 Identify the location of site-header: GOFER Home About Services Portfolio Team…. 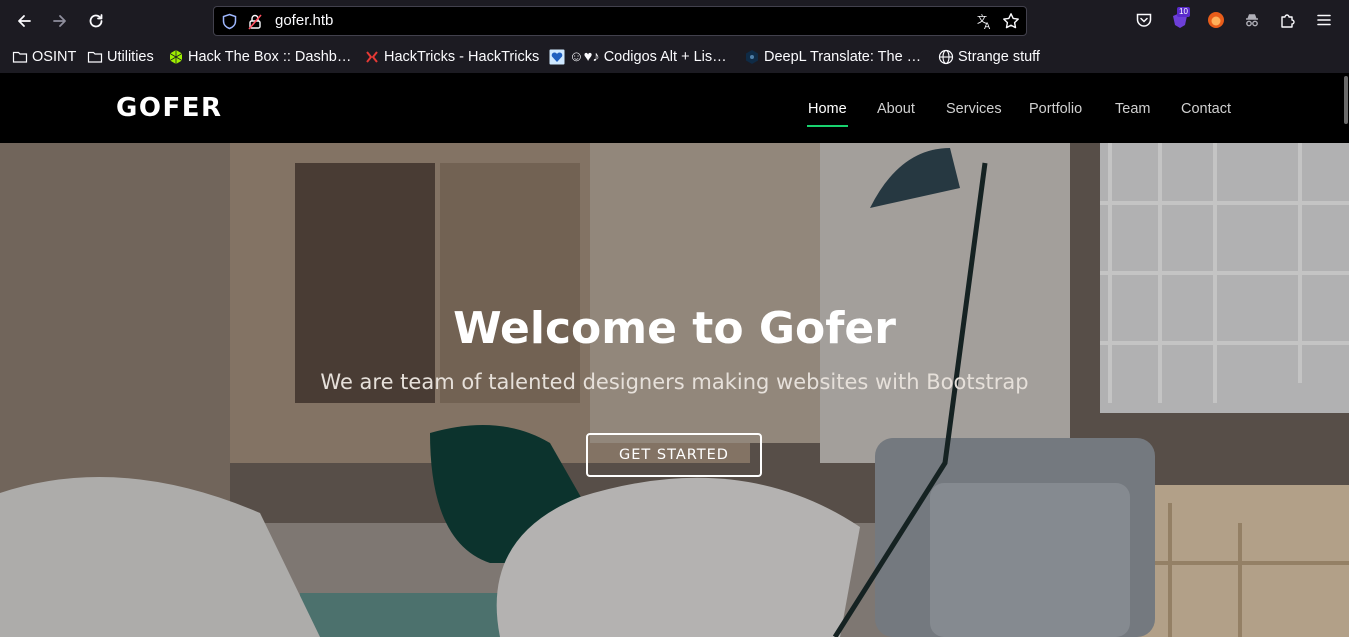
(674, 108).